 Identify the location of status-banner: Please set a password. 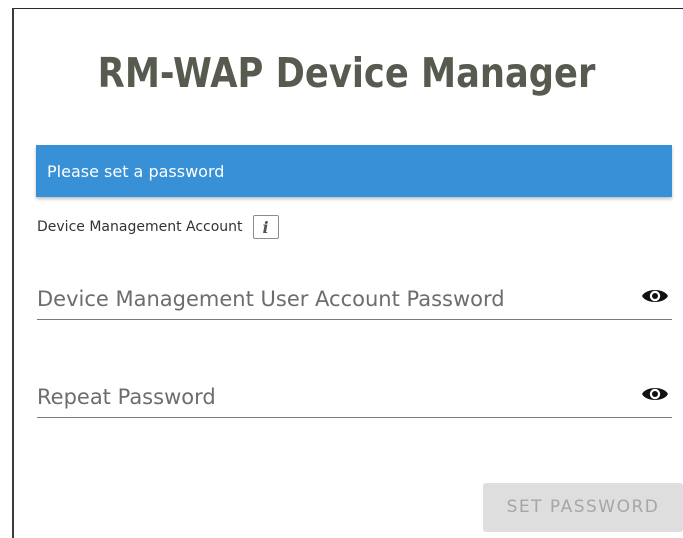
(354, 171).